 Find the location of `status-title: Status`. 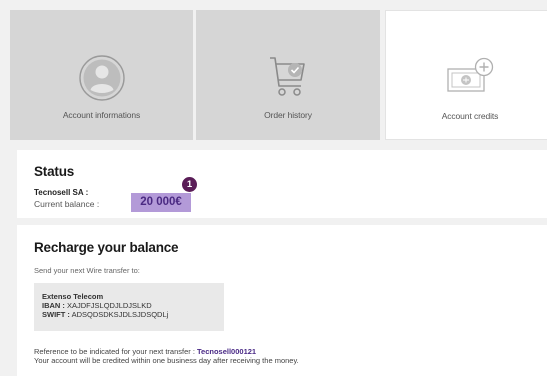

status-title: Status is located at coordinates (54, 171).